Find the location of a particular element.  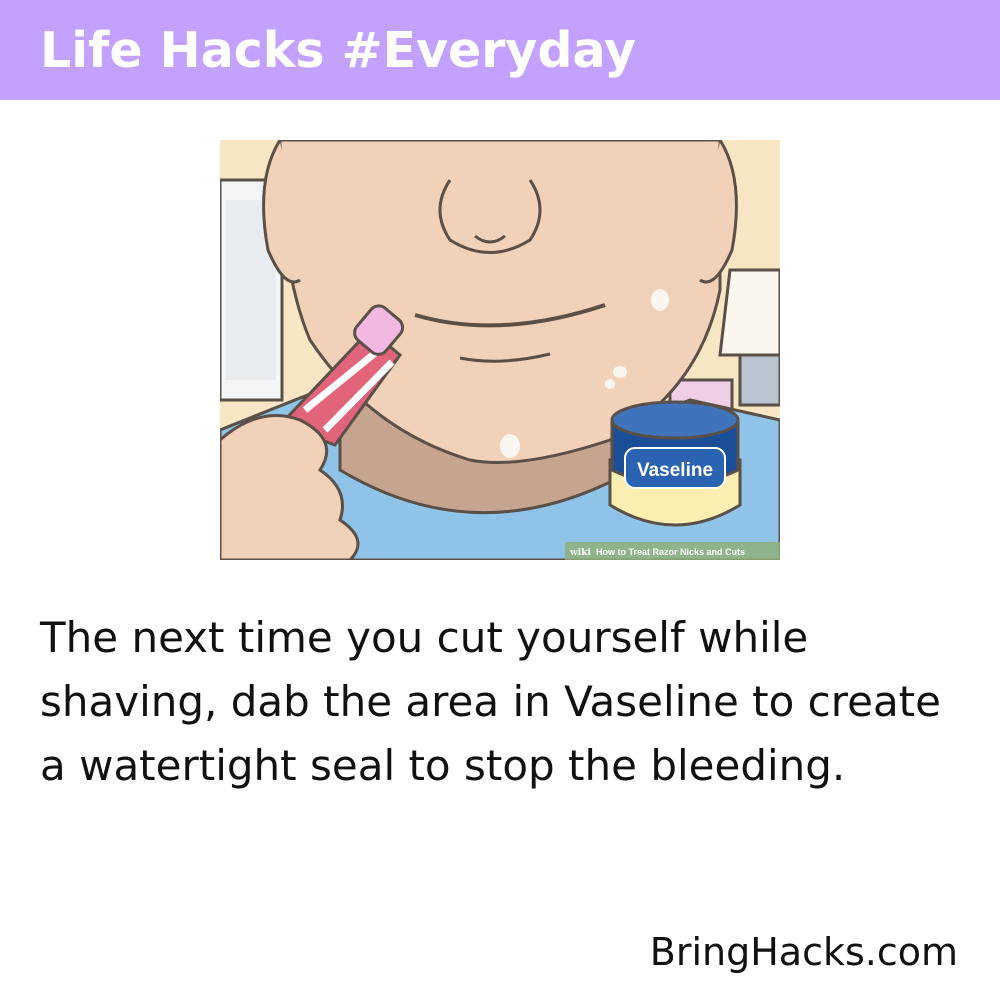

vaseline-jar: Vaseline is located at coordinates (675, 463).